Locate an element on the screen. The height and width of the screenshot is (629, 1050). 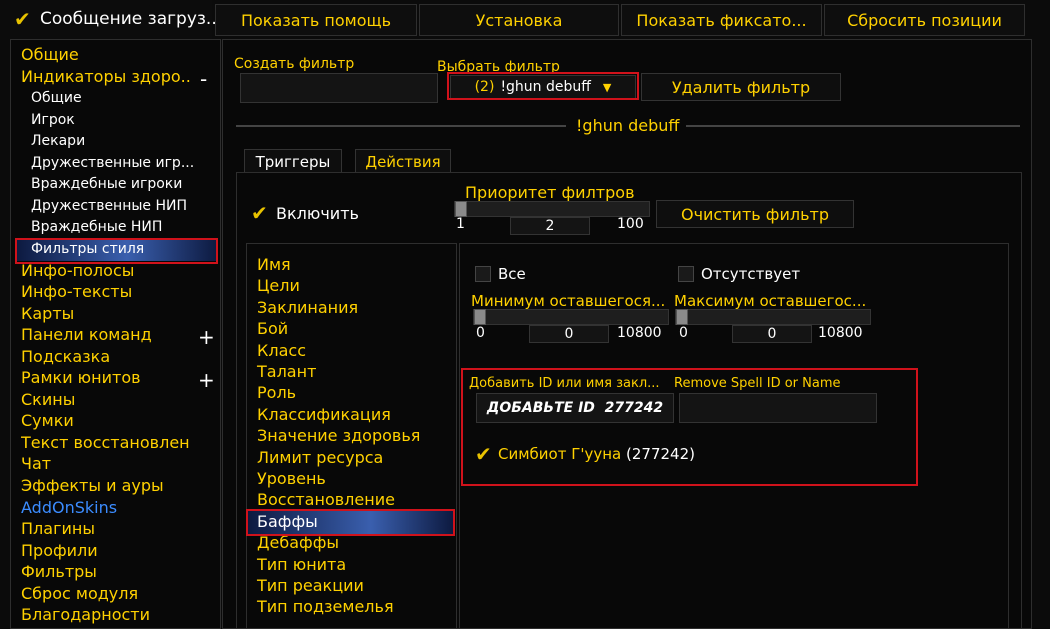
min-remaining-high: 10800 is located at coordinates (639, 333).